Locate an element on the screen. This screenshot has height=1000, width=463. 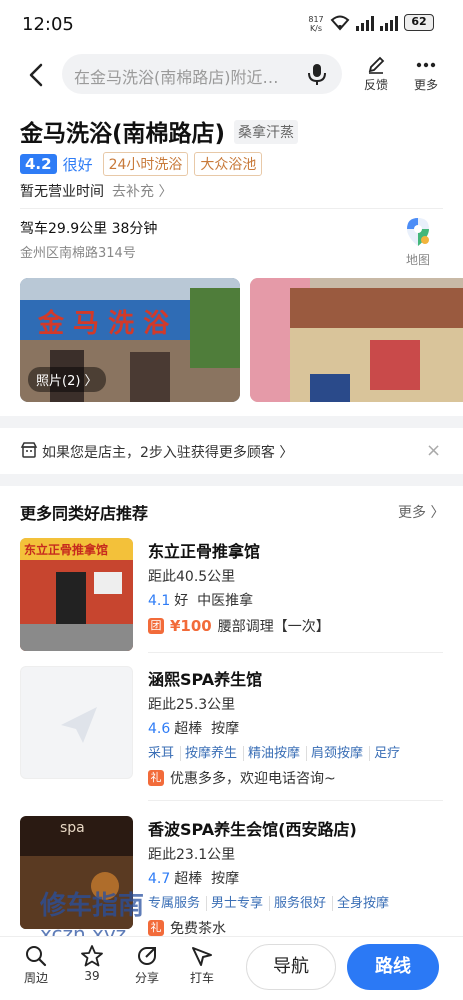
place-photo: 金 马 洗 浴 照片(2) 〉 is located at coordinates (130, 340).